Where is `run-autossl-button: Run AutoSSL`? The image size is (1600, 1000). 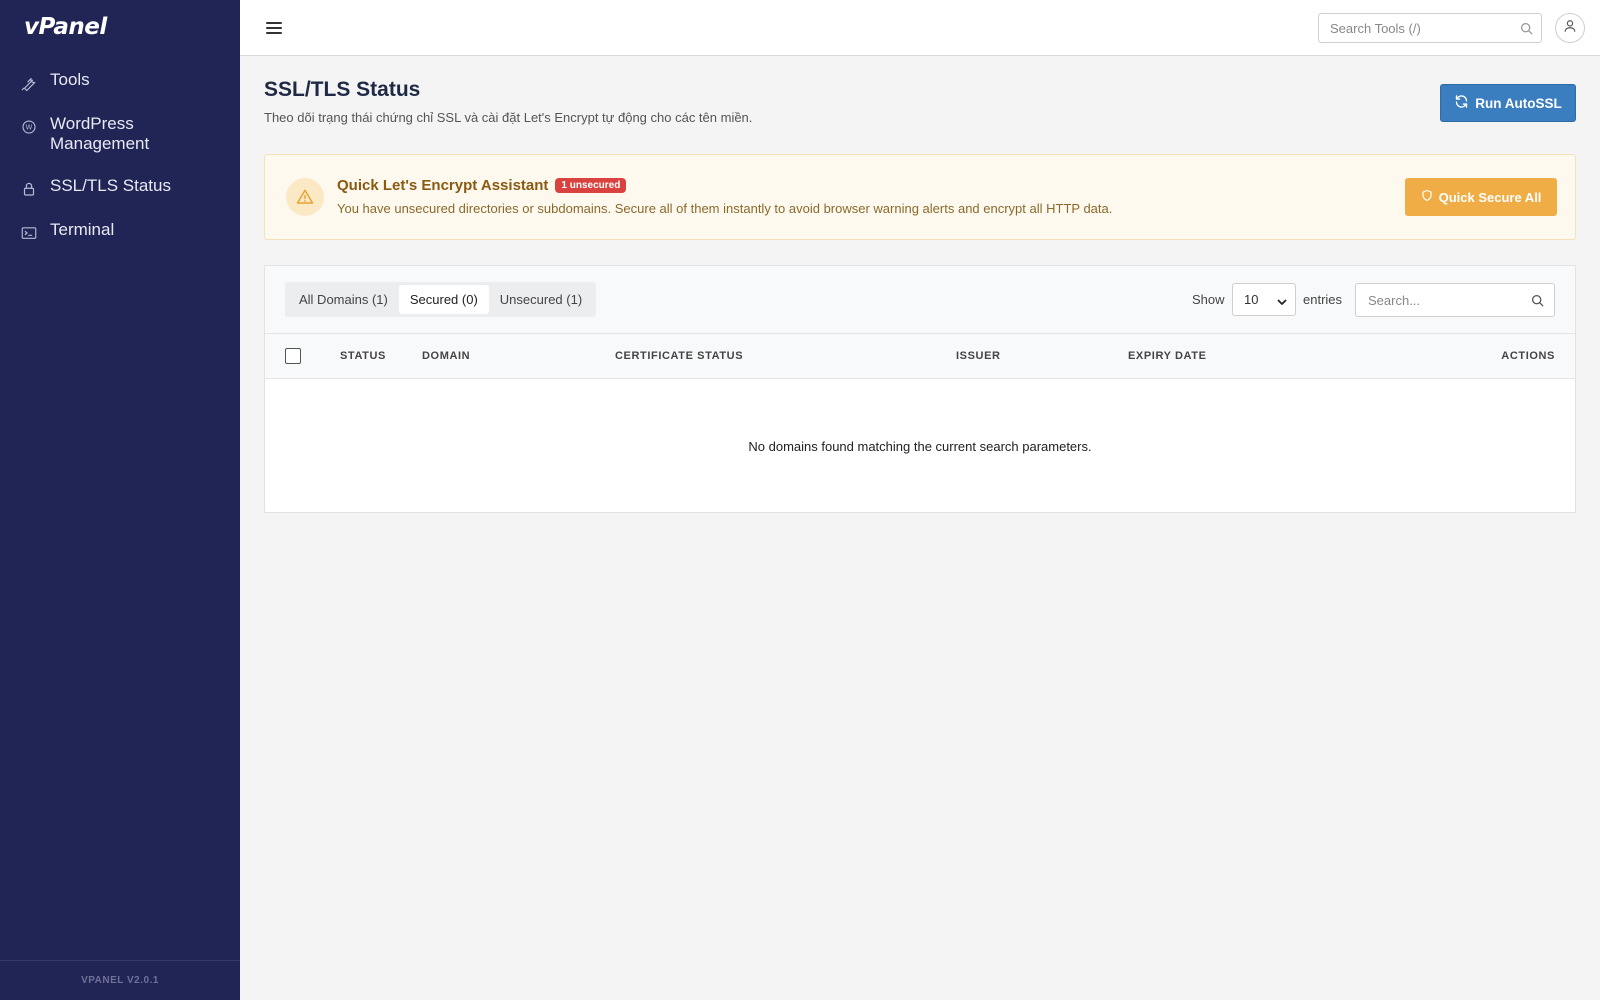 run-autossl-button: Run AutoSSL is located at coordinates (1508, 103).